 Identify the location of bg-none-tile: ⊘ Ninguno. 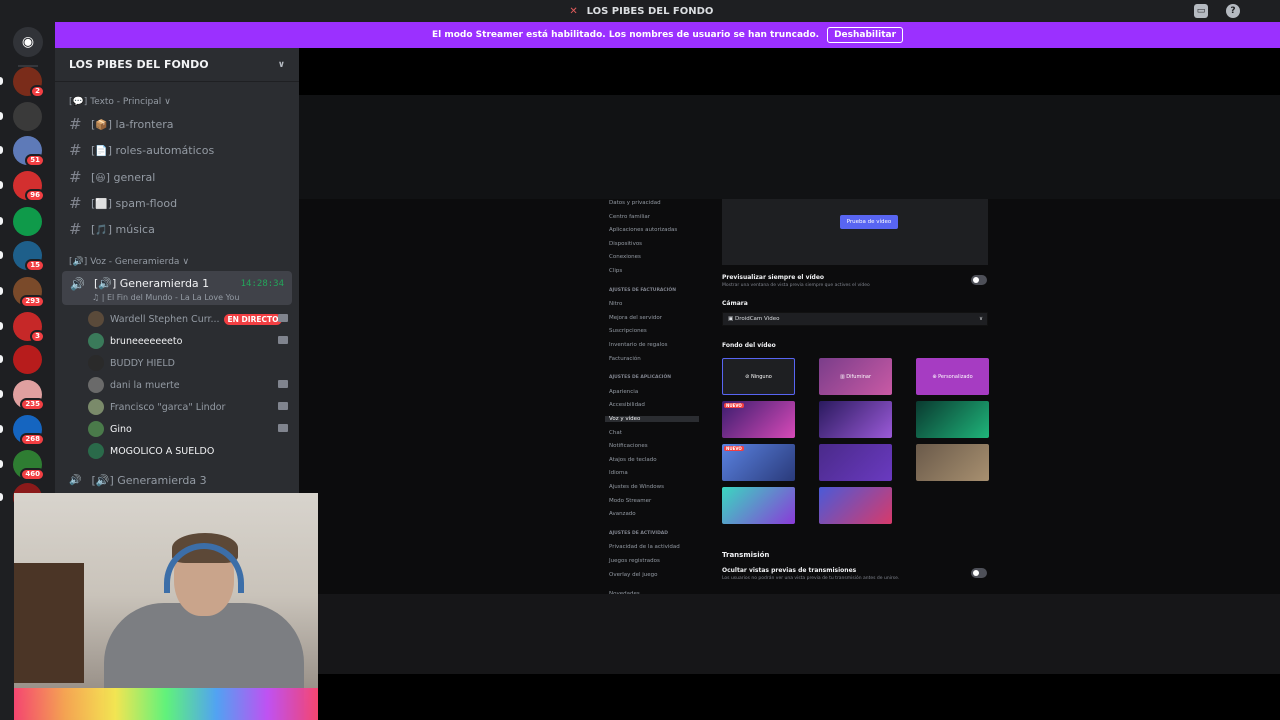
(758, 376).